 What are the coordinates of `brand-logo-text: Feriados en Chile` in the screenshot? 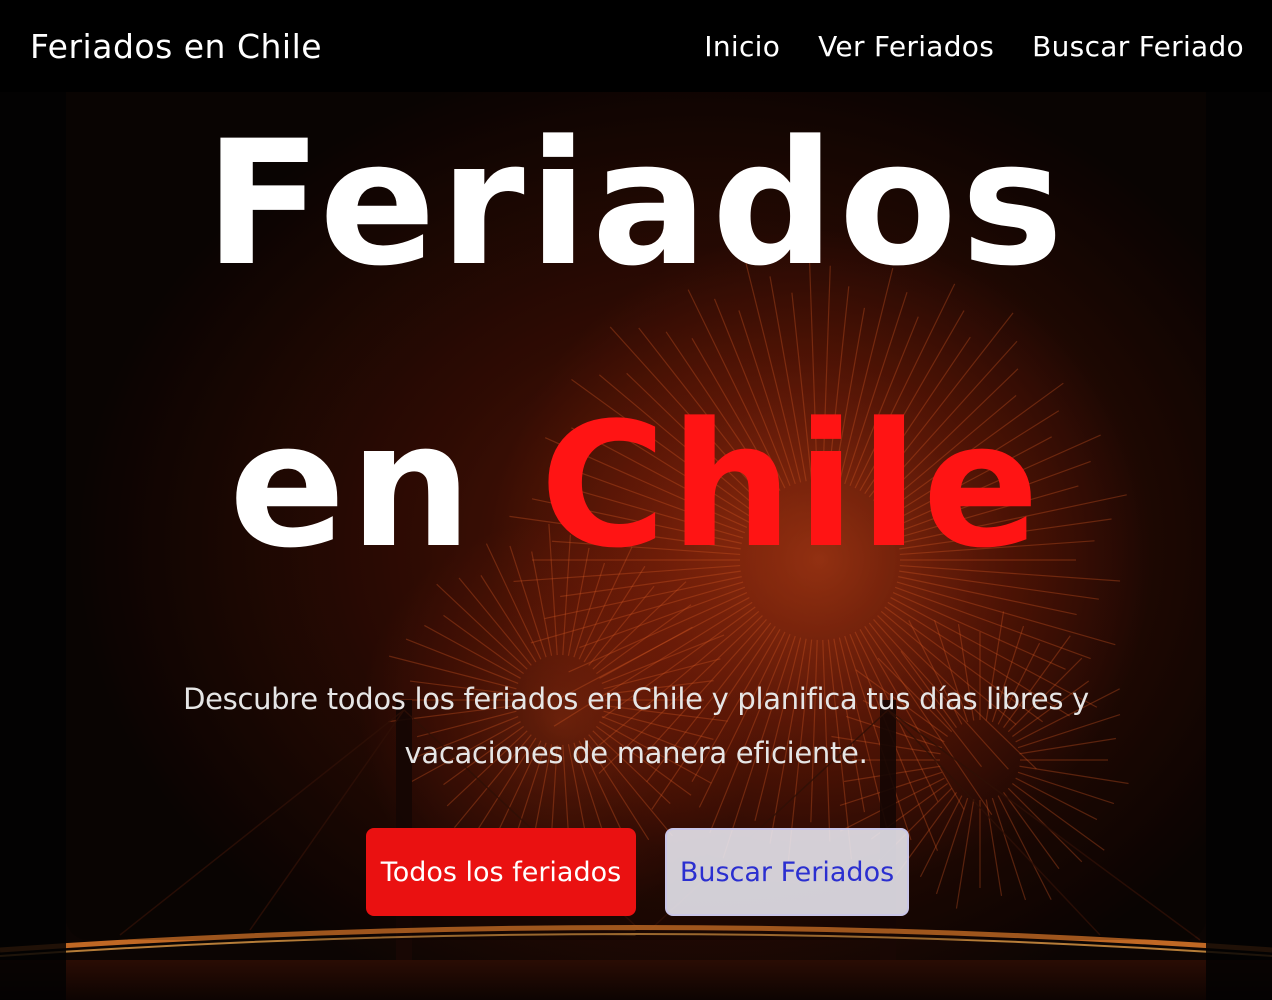 It's located at (176, 46).